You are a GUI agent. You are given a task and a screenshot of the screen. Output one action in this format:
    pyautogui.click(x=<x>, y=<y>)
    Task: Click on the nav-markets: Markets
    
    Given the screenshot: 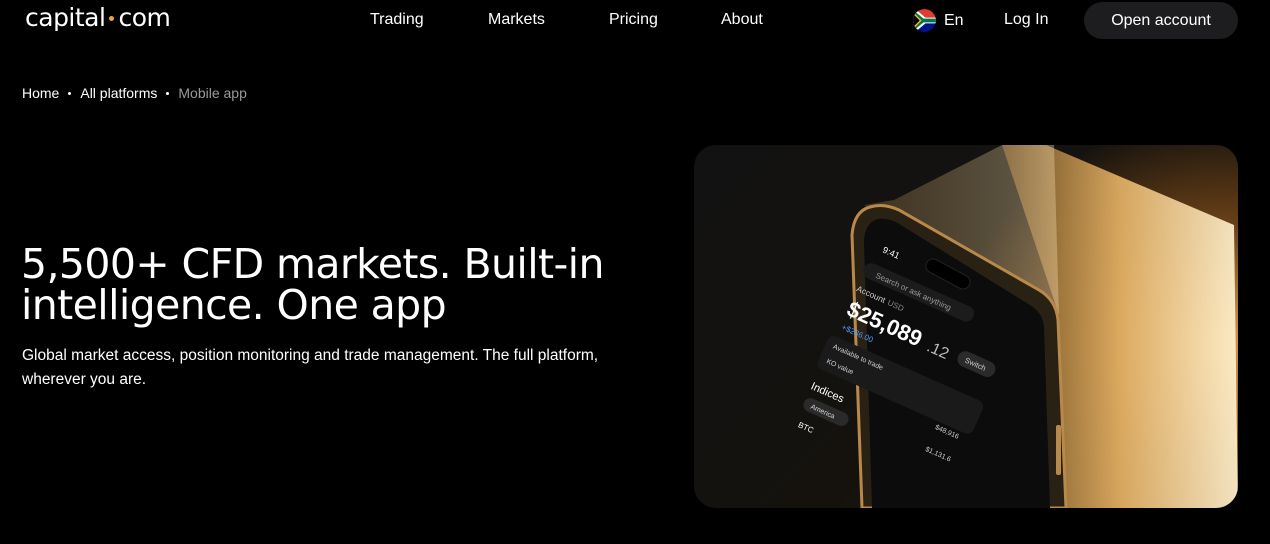 What is the action you would take?
    pyautogui.click(x=516, y=20)
    